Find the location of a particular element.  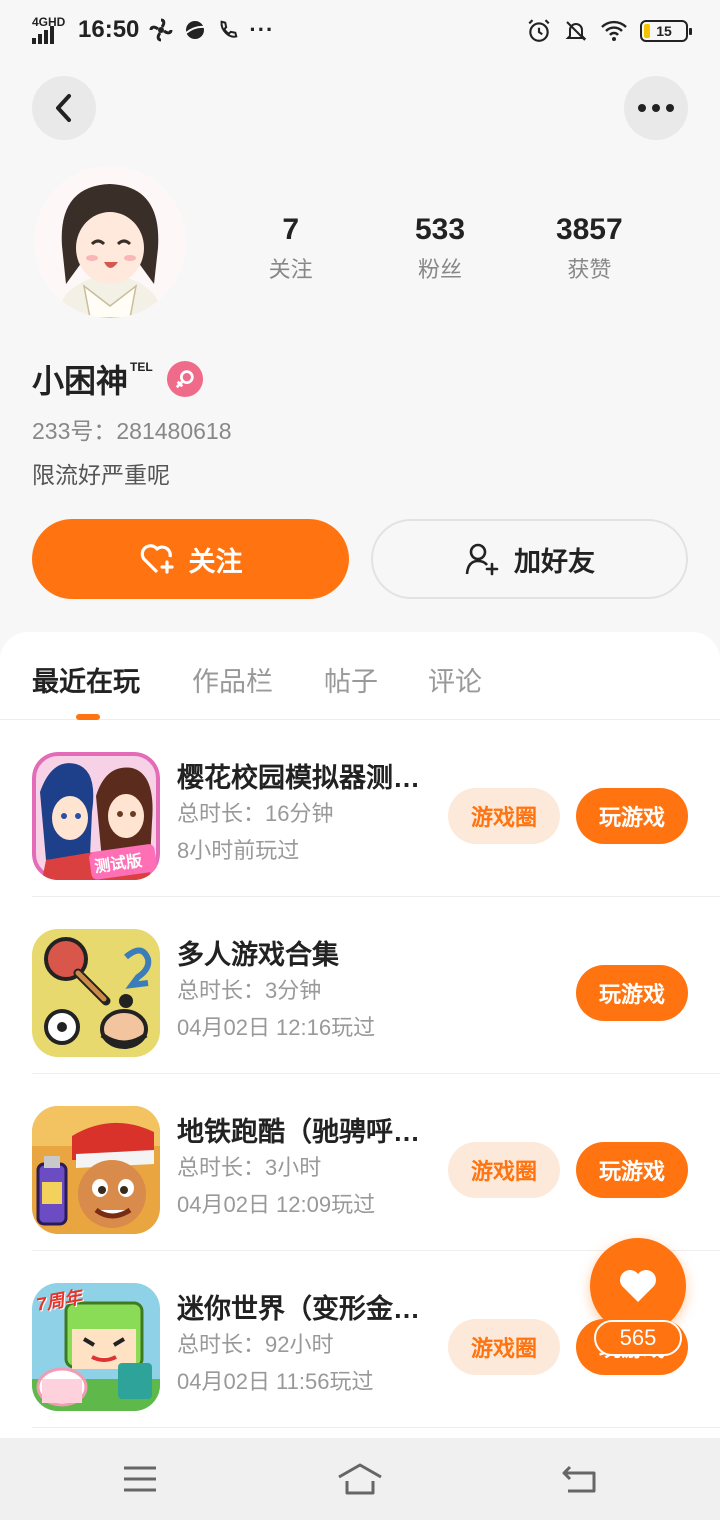

stat-value: 533 is located at coordinates (440, 229).